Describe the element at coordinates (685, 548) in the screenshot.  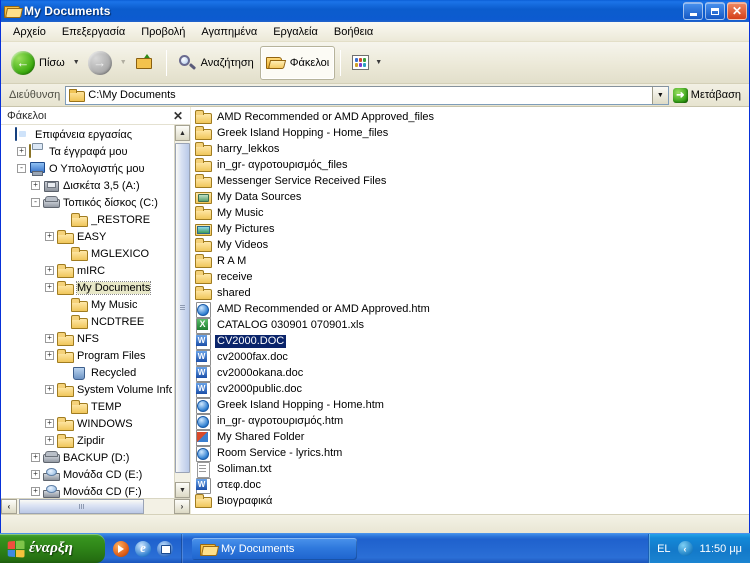
I see `chevron-left-icon: ‹` at that location.